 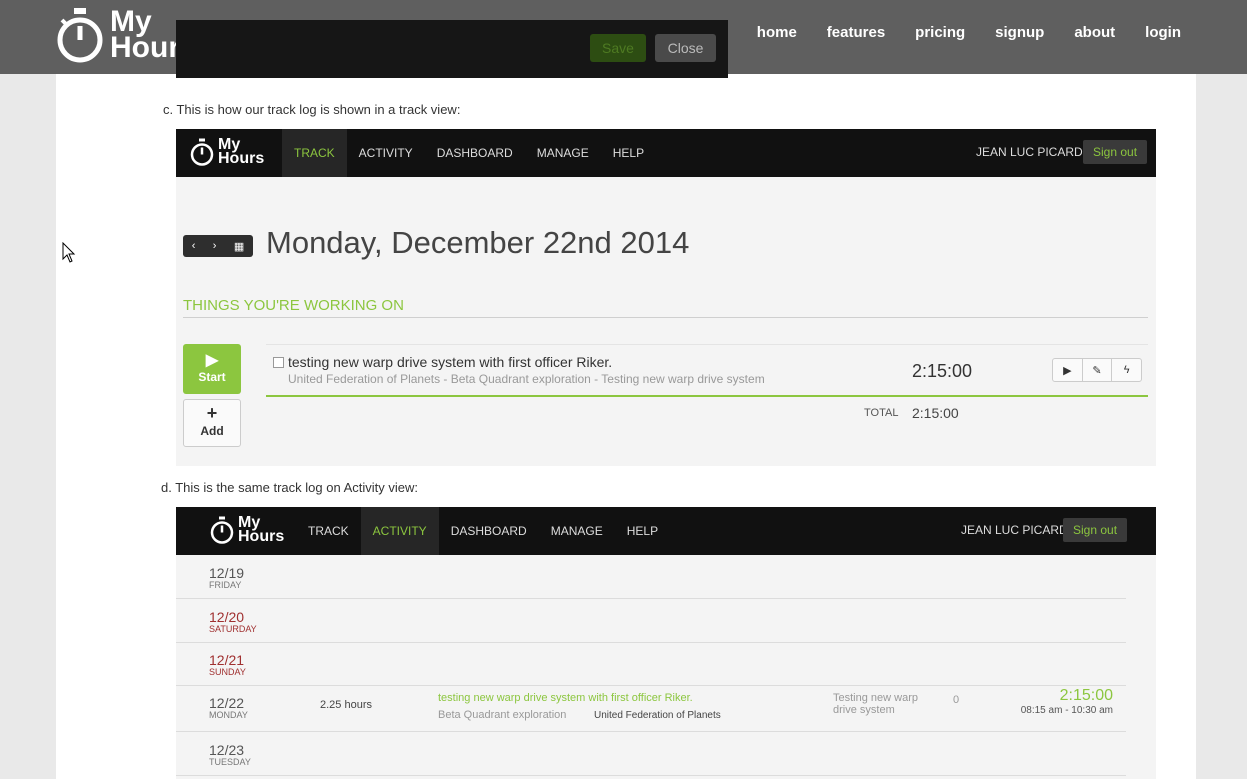 I want to click on mouse-cursor-icon, so click(x=69, y=252).